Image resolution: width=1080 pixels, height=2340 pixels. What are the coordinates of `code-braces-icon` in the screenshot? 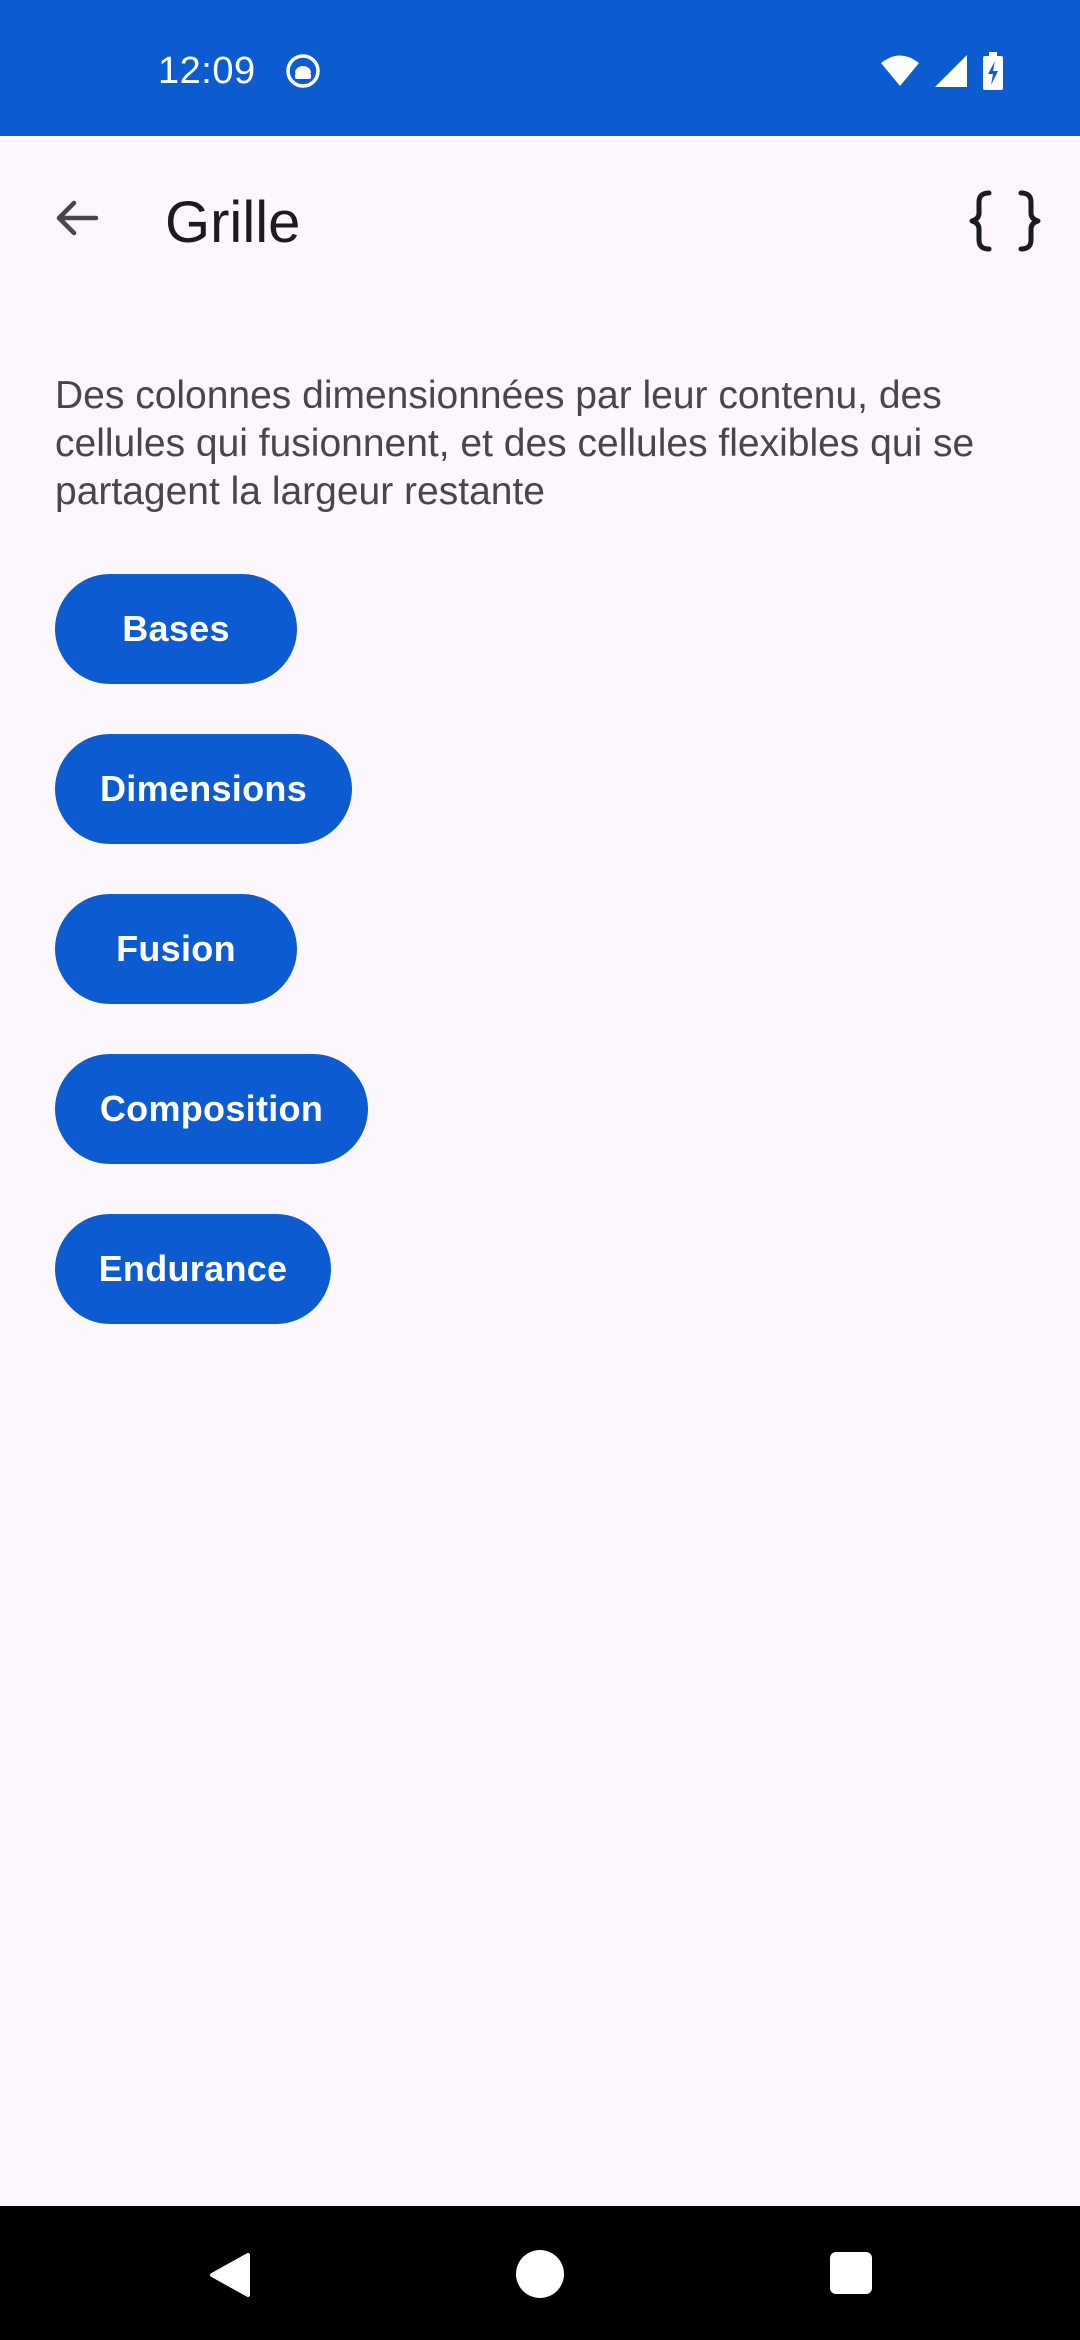 It's located at (1005, 221).